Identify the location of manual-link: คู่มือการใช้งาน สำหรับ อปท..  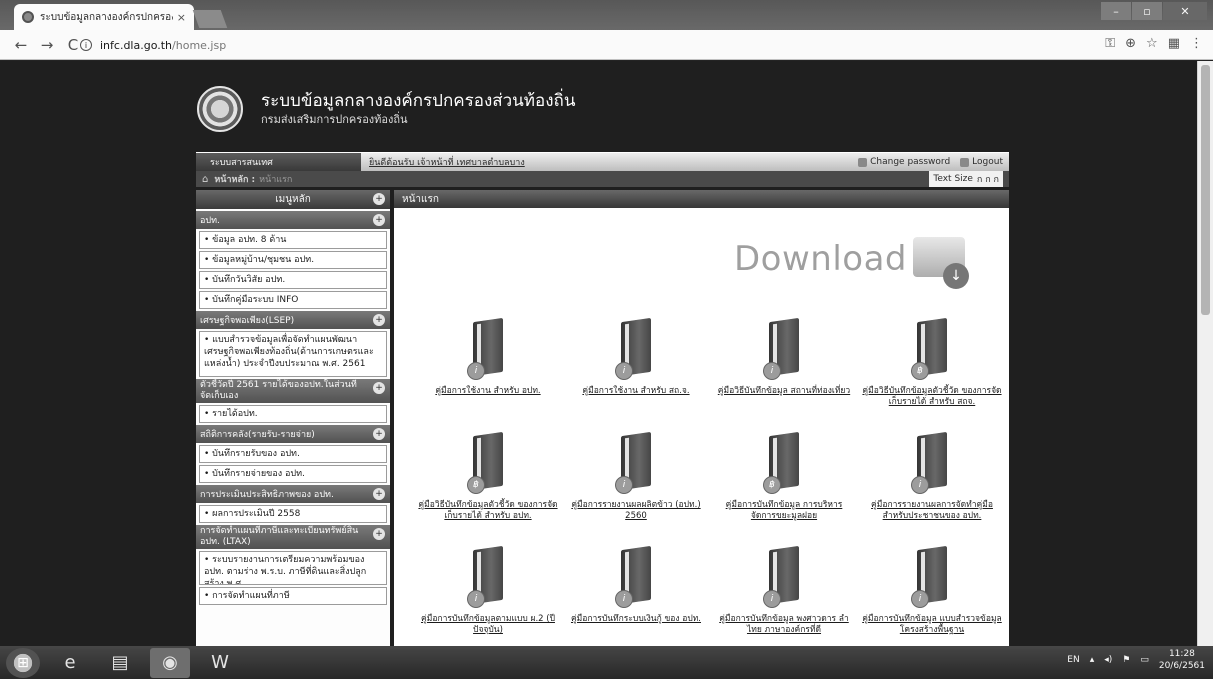
(488, 391).